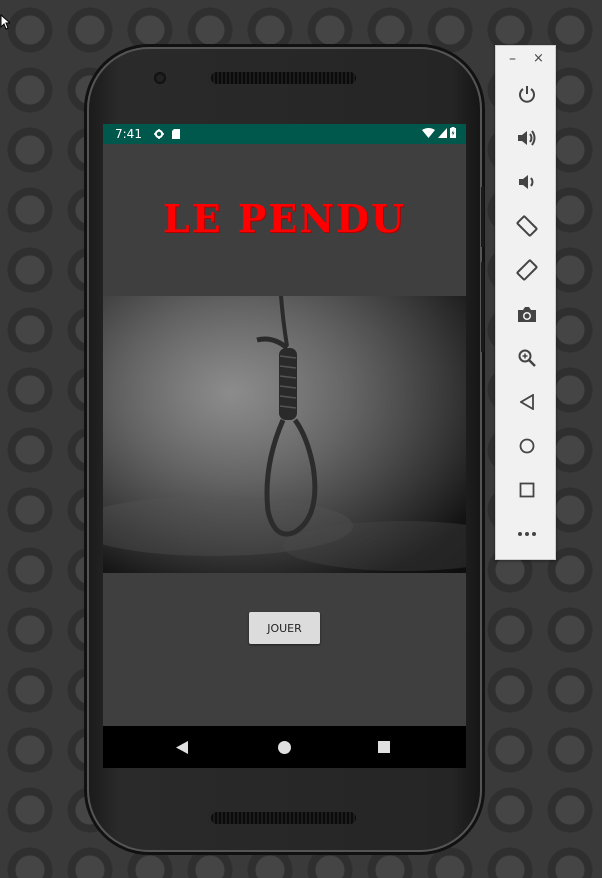 The image size is (602, 878). I want to click on more-button, so click(526, 534).